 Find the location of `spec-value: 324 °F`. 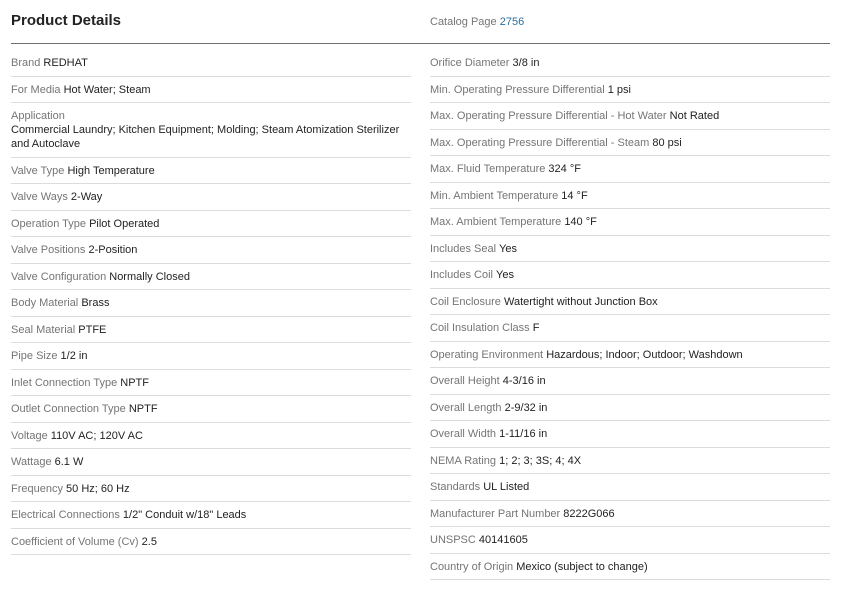

spec-value: 324 °F is located at coordinates (564, 169).